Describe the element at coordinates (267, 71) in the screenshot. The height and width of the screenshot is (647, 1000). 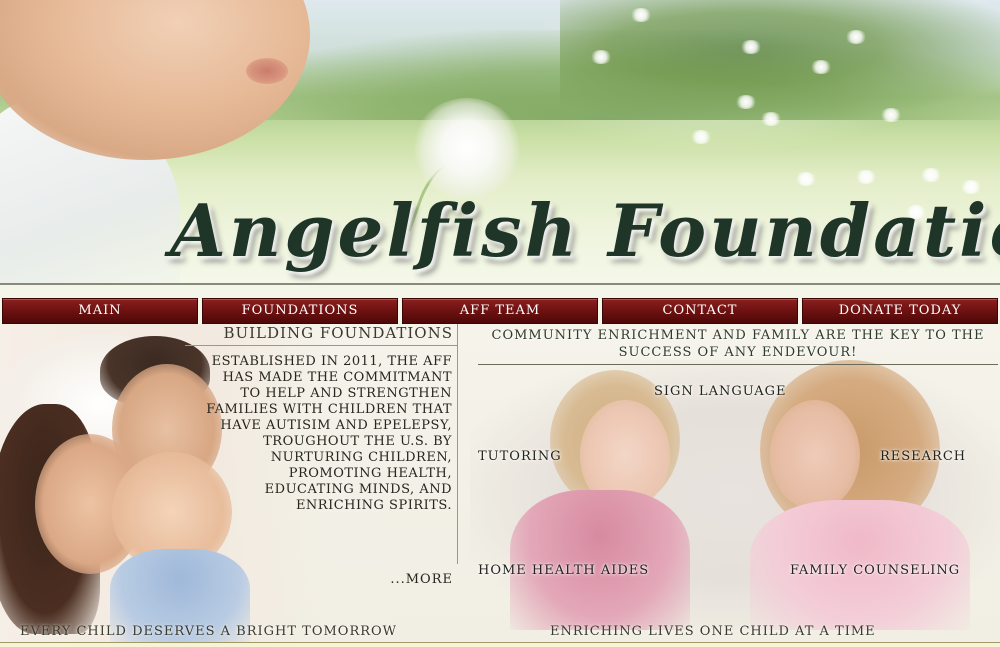
I see `hero-child-lips` at that location.